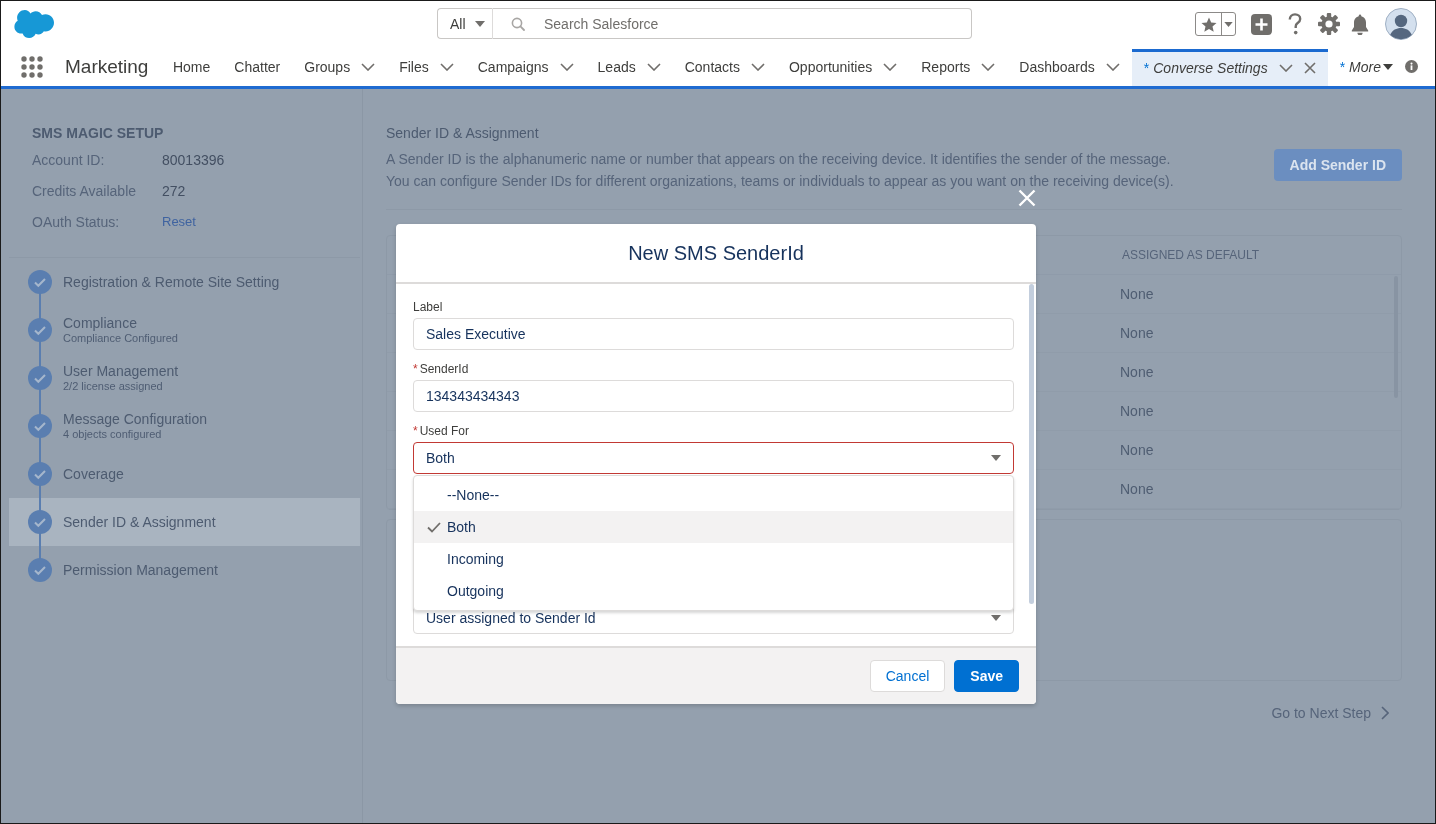 This screenshot has width=1436, height=824. What do you see at coordinates (441, 369) in the screenshot?
I see `field-label: * SenderId` at bounding box center [441, 369].